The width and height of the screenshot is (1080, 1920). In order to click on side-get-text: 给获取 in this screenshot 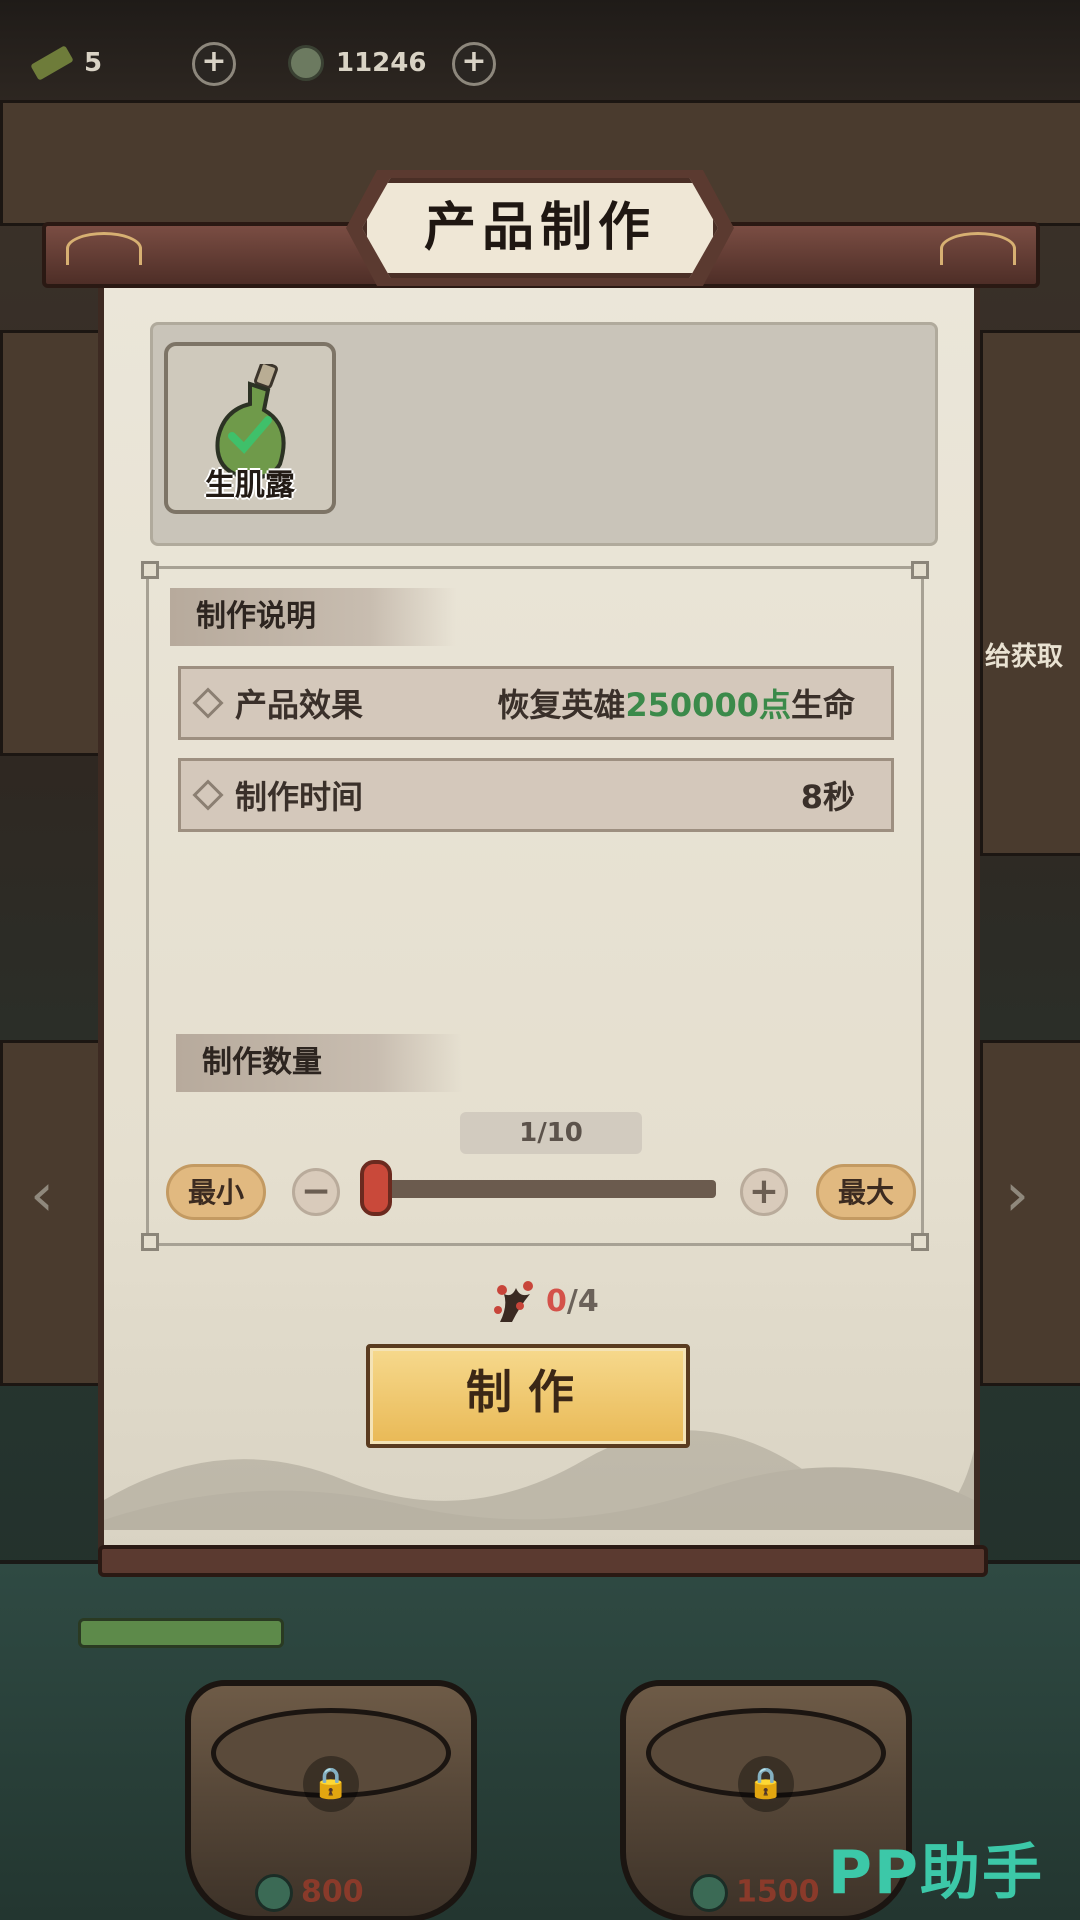, I will do `click(1024, 657)`.